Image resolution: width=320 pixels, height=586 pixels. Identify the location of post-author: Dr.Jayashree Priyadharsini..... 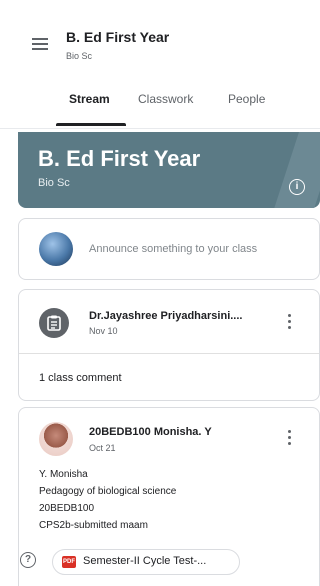
(166, 316).